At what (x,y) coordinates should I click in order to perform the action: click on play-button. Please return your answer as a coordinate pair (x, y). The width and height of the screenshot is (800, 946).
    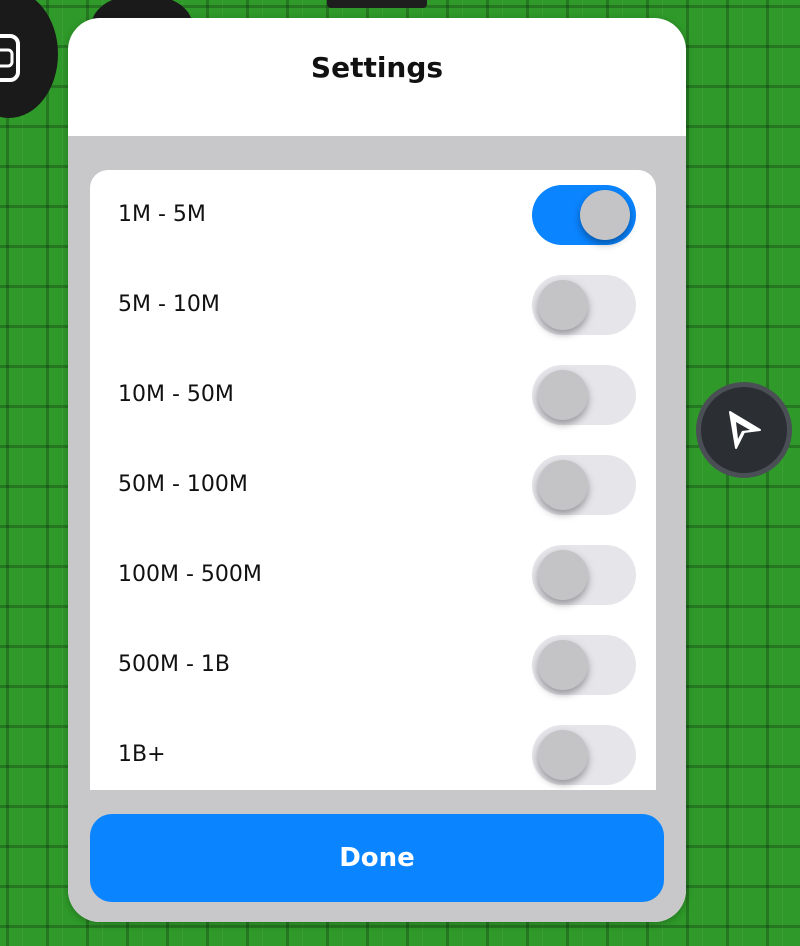
    Looking at the image, I should click on (744, 430).